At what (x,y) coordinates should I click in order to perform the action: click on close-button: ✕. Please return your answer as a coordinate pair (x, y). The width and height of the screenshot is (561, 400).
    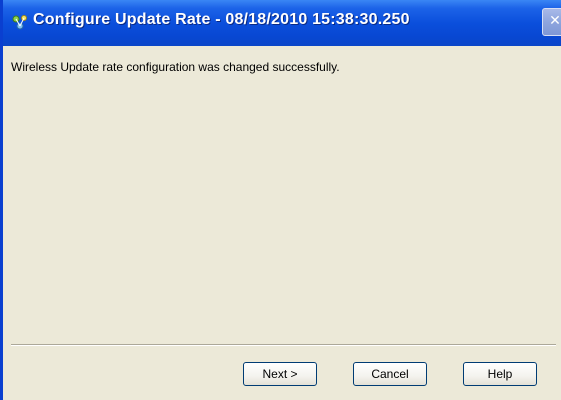
    Looking at the image, I should click on (551, 22).